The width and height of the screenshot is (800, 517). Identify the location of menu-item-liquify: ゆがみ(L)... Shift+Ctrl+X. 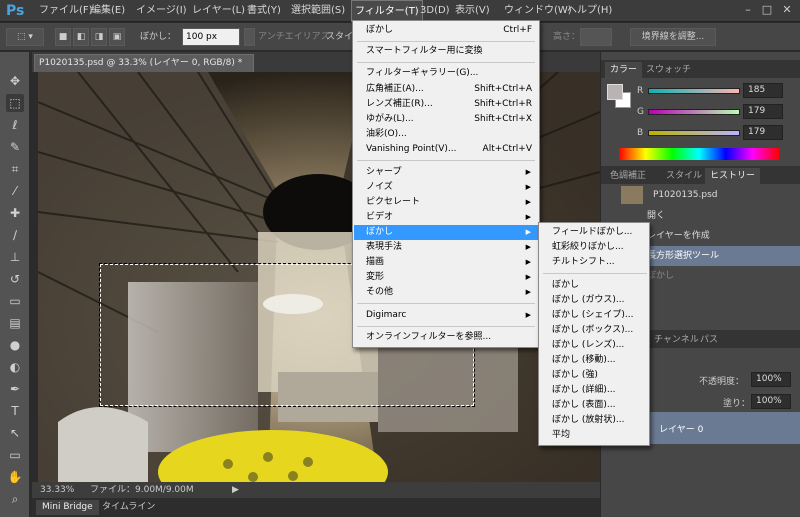
(446, 119).